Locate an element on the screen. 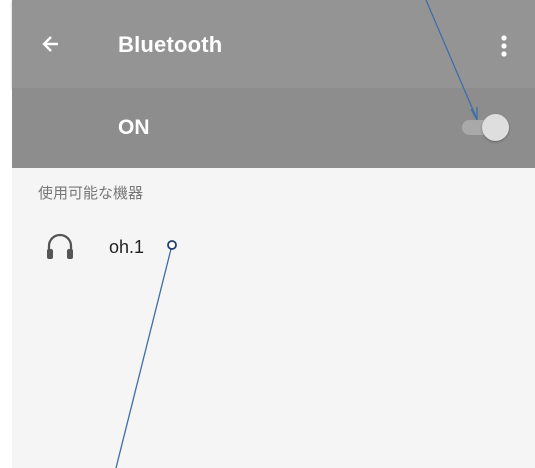  switch-thumb is located at coordinates (495, 127).